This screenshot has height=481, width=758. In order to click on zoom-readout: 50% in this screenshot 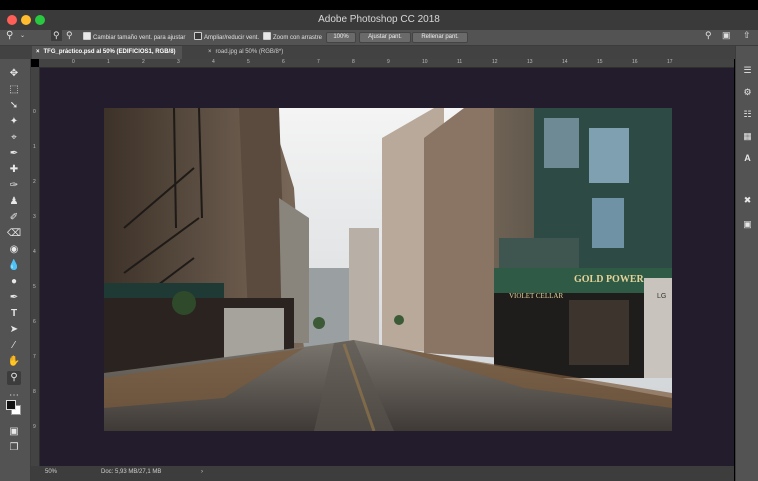, I will do `click(51, 472)`.